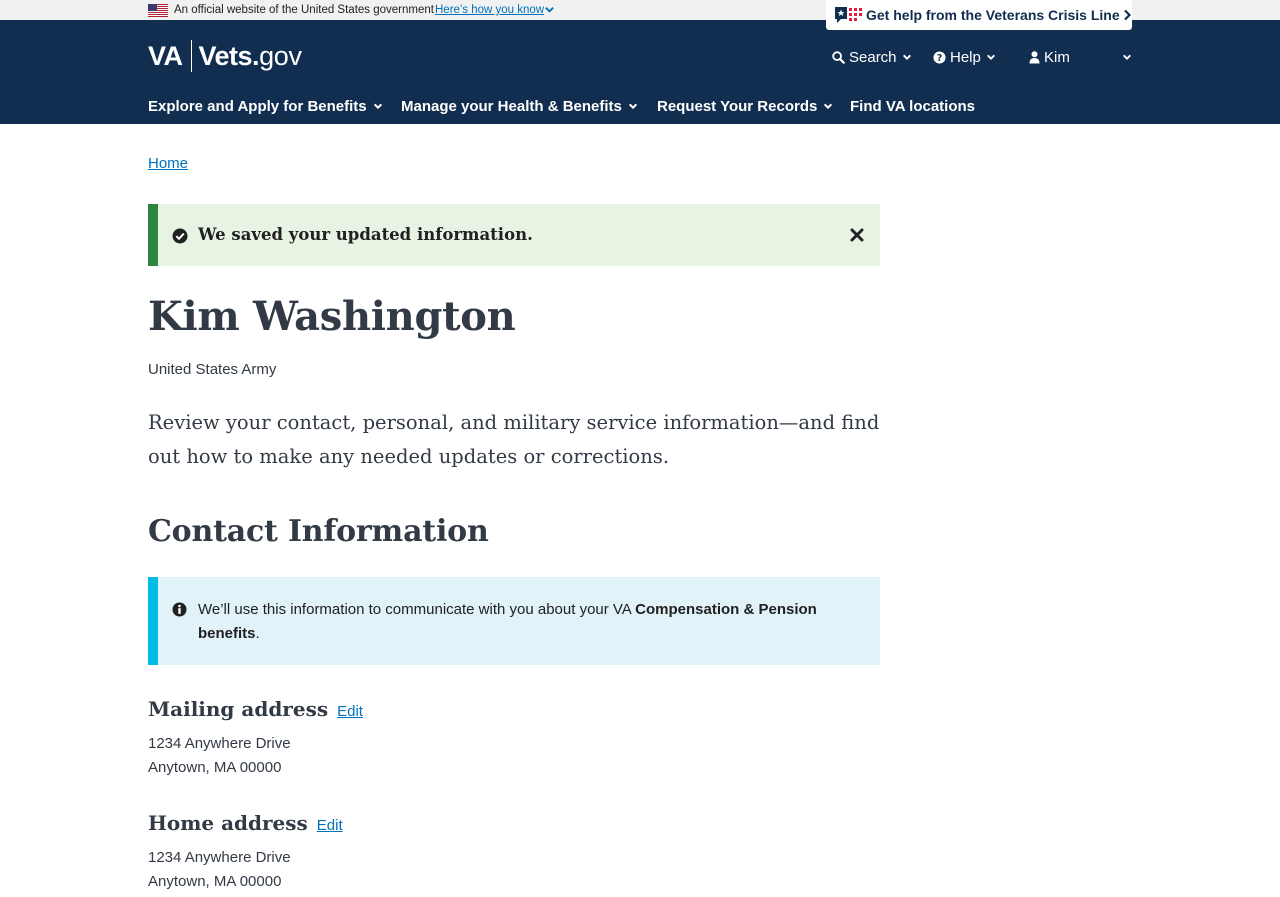  I want to click on contact-information-heading: Contact Information, so click(318, 531).